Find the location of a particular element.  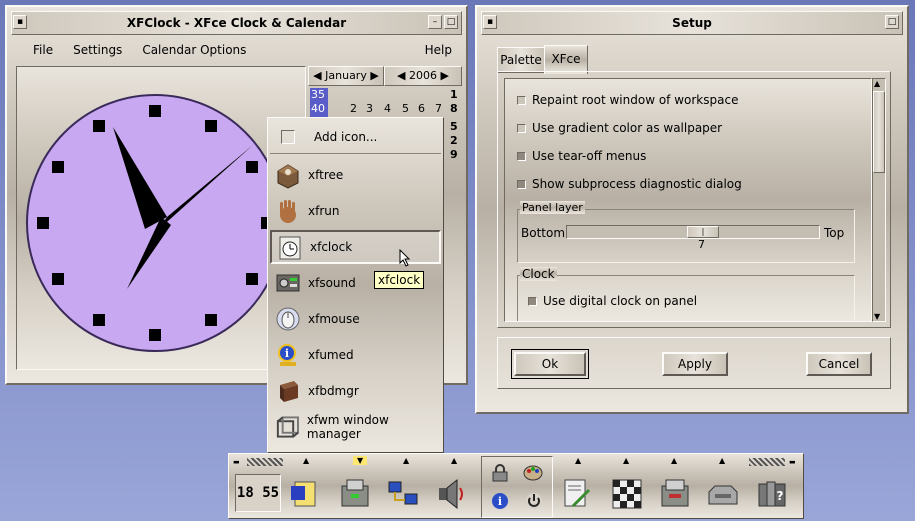

month-selector: ◀ January ▶ is located at coordinates (346, 76).